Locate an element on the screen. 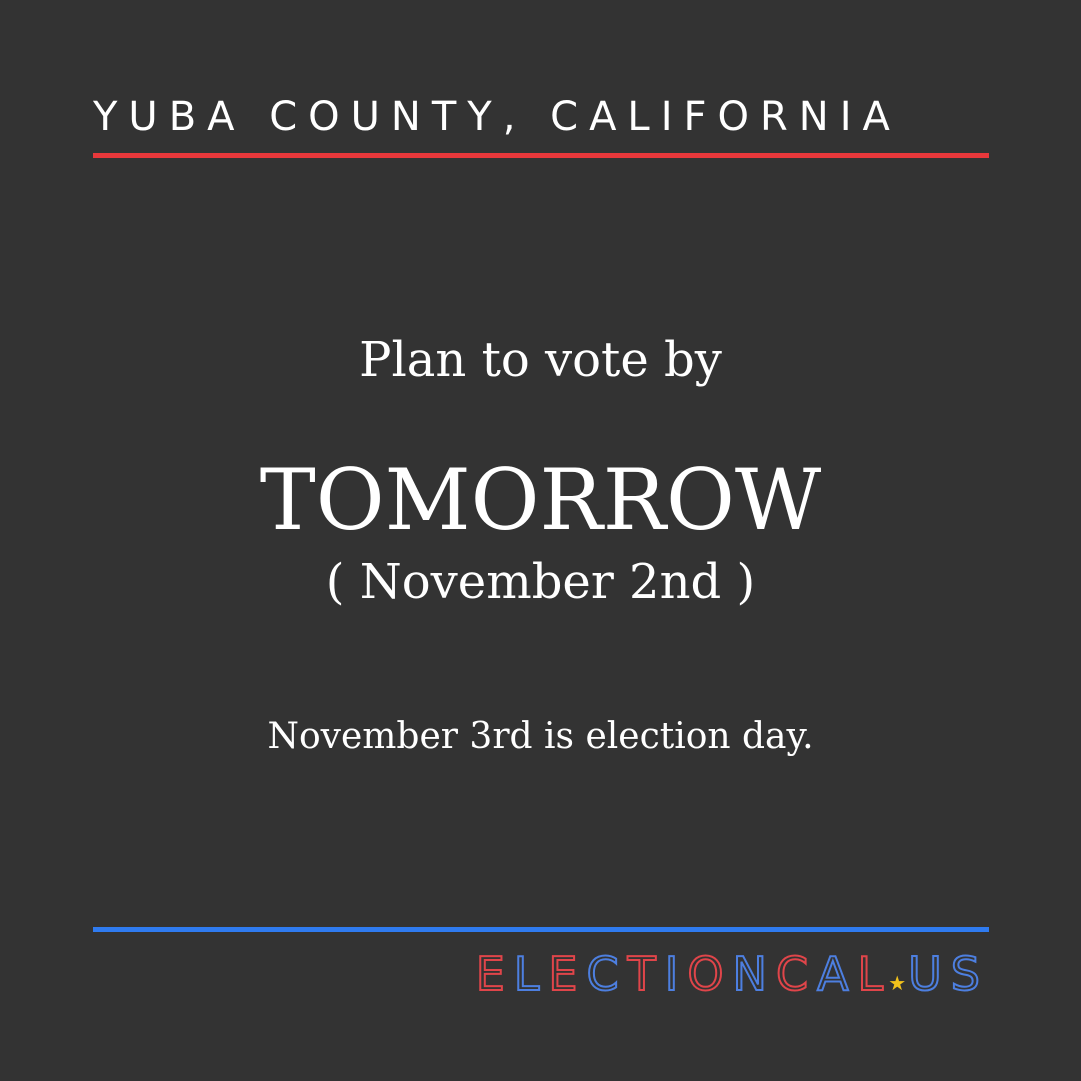  top-divider is located at coordinates (541, 155).